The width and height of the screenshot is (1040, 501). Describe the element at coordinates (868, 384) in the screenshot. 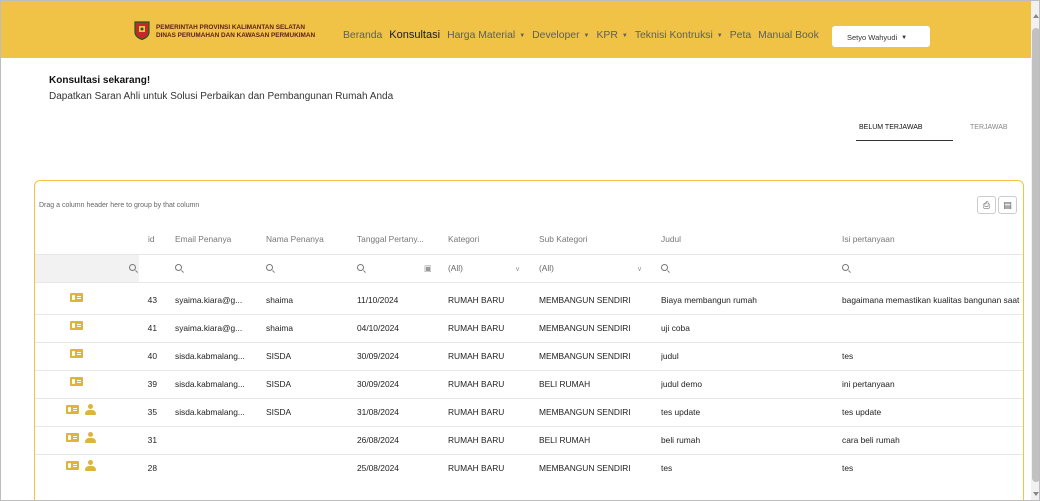

I see `cell-isi: ini pertanyaan` at that location.